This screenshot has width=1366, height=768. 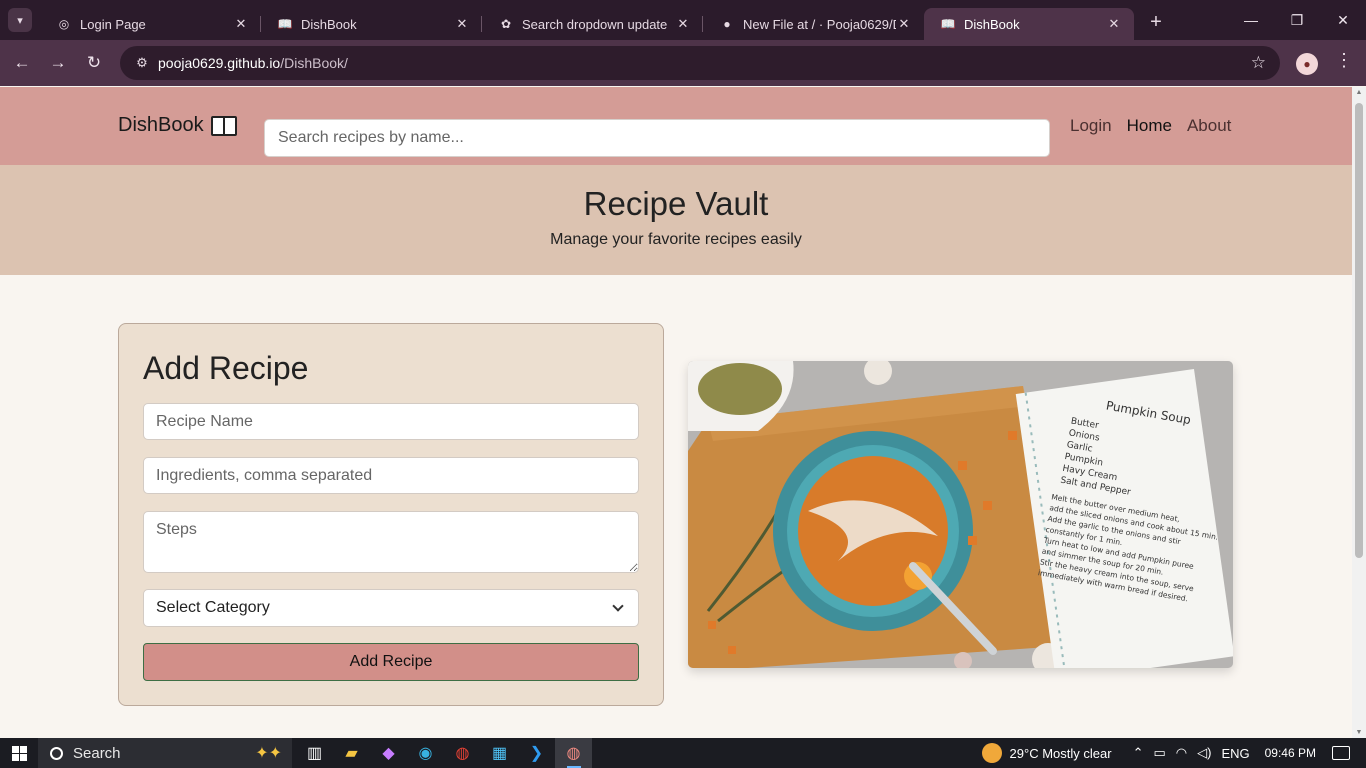 I want to click on edge-icon: ◉, so click(x=425, y=753).